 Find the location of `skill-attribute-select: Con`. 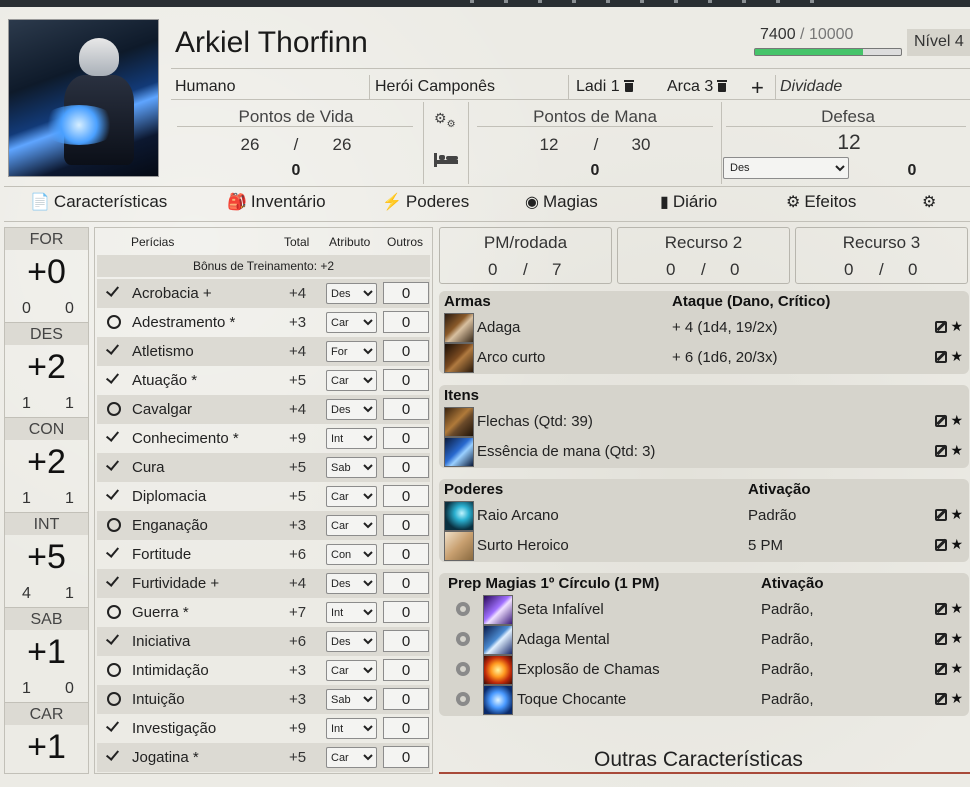

skill-attribute-select: Con is located at coordinates (351, 554).